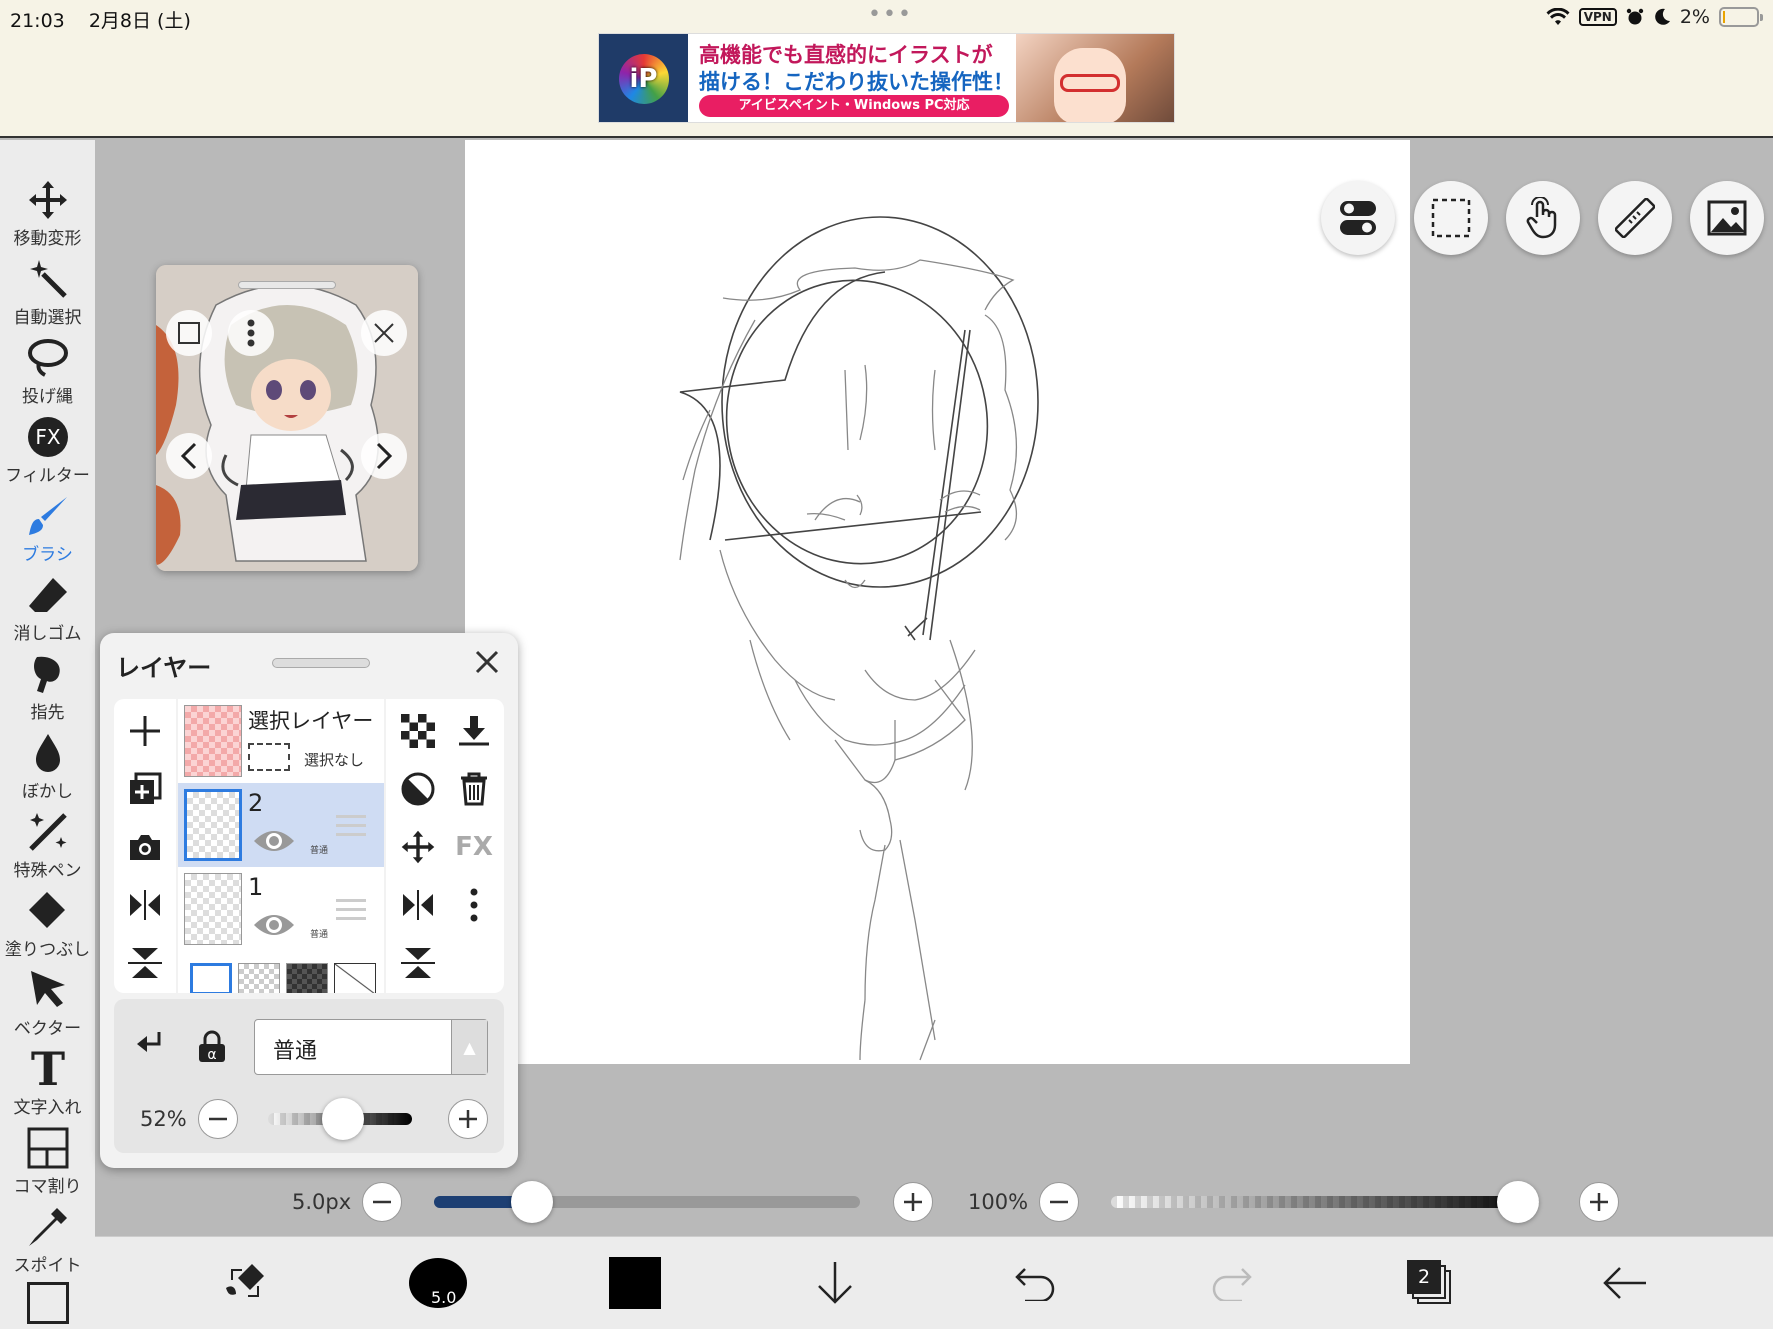  Describe the element at coordinates (149, 1042) in the screenshot. I see `return-down-left-icon` at that location.